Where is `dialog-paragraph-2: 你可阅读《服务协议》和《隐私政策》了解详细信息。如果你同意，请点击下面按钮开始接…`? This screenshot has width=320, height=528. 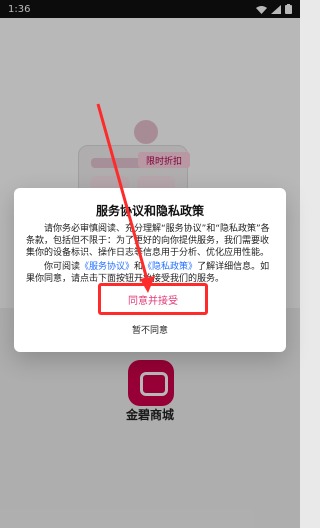
dialog-paragraph-2: 你可阅读《服务协议》和《隐私政策》了解详细信息。如果你同意，请点击下面按钮开始接… is located at coordinates (150, 273).